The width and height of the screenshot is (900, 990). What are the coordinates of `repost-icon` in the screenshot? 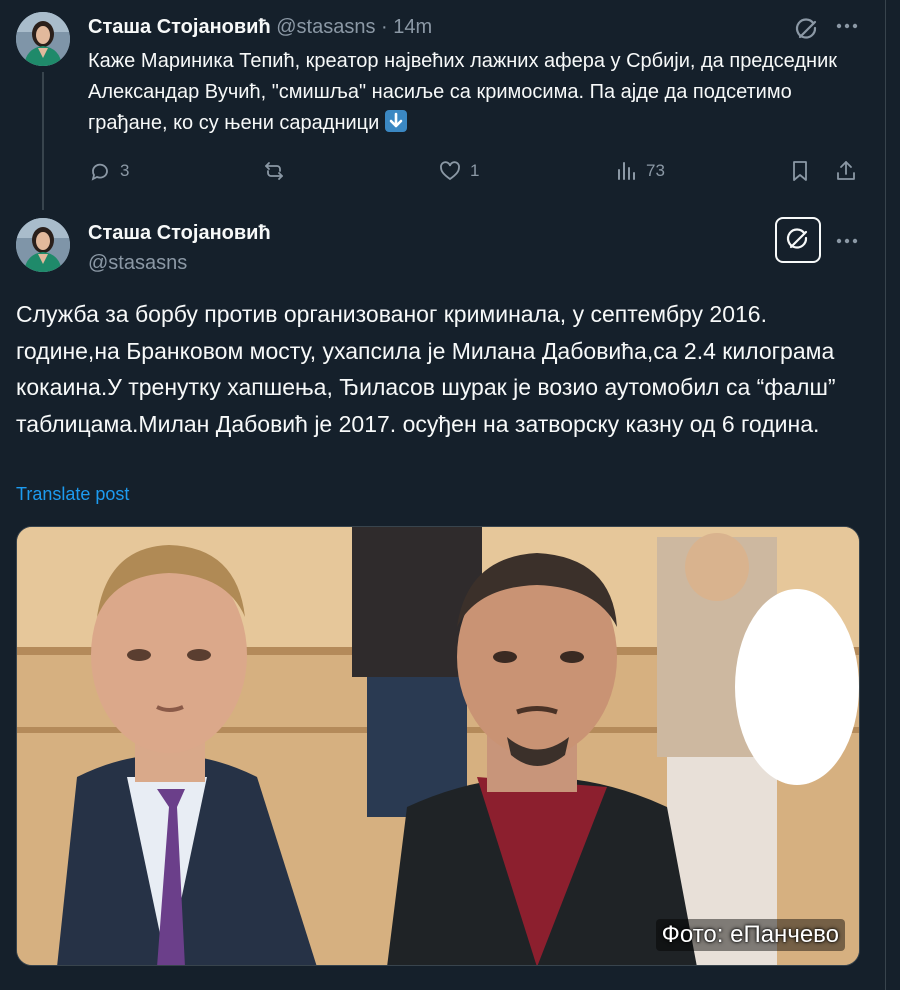 It's located at (274, 171).